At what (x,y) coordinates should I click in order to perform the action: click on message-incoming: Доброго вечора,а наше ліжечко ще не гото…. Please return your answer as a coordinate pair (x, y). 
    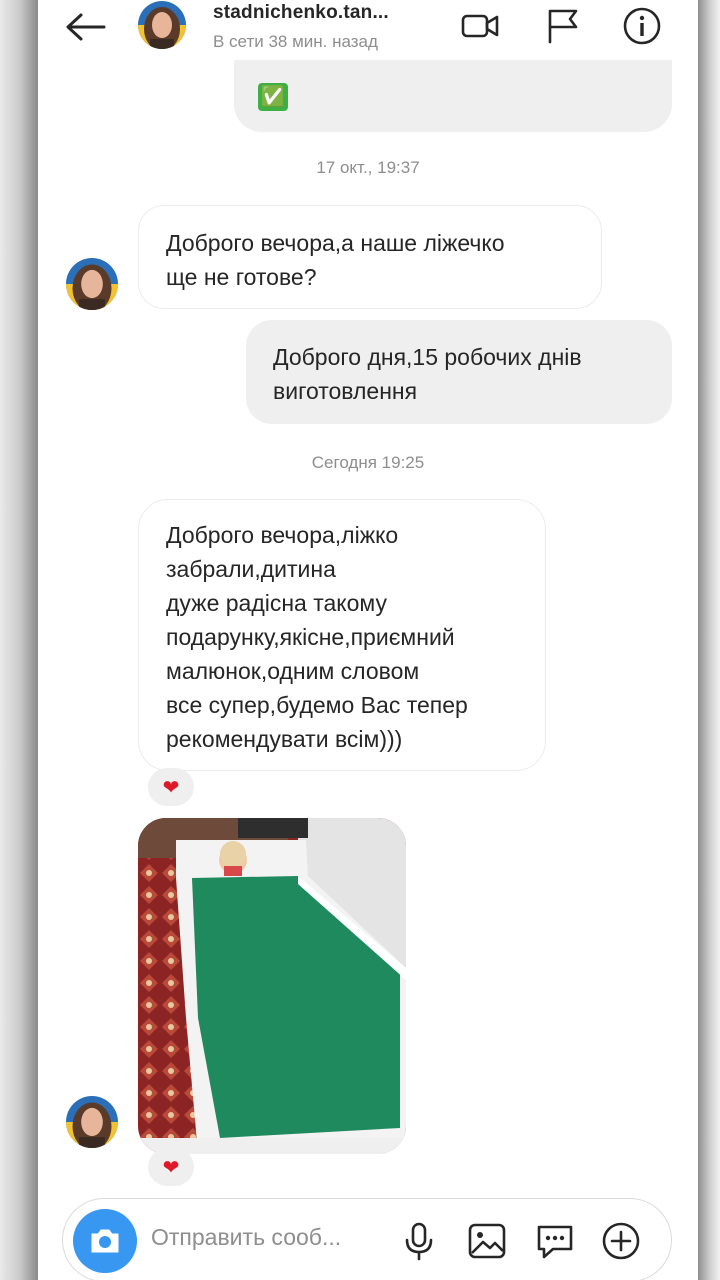
    Looking at the image, I should click on (370, 257).